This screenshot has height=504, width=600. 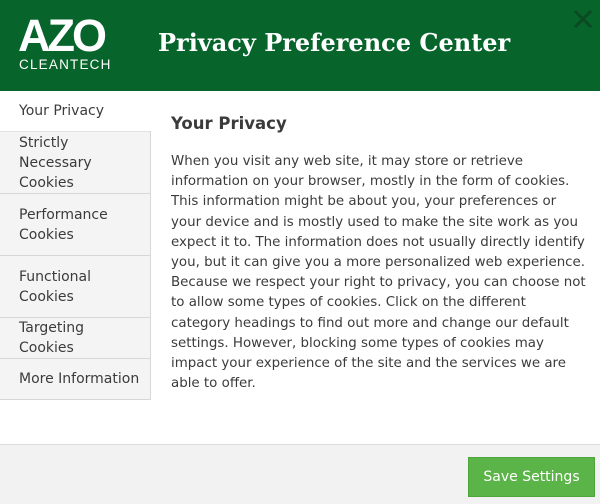 I want to click on close-icon, so click(x=583, y=19).